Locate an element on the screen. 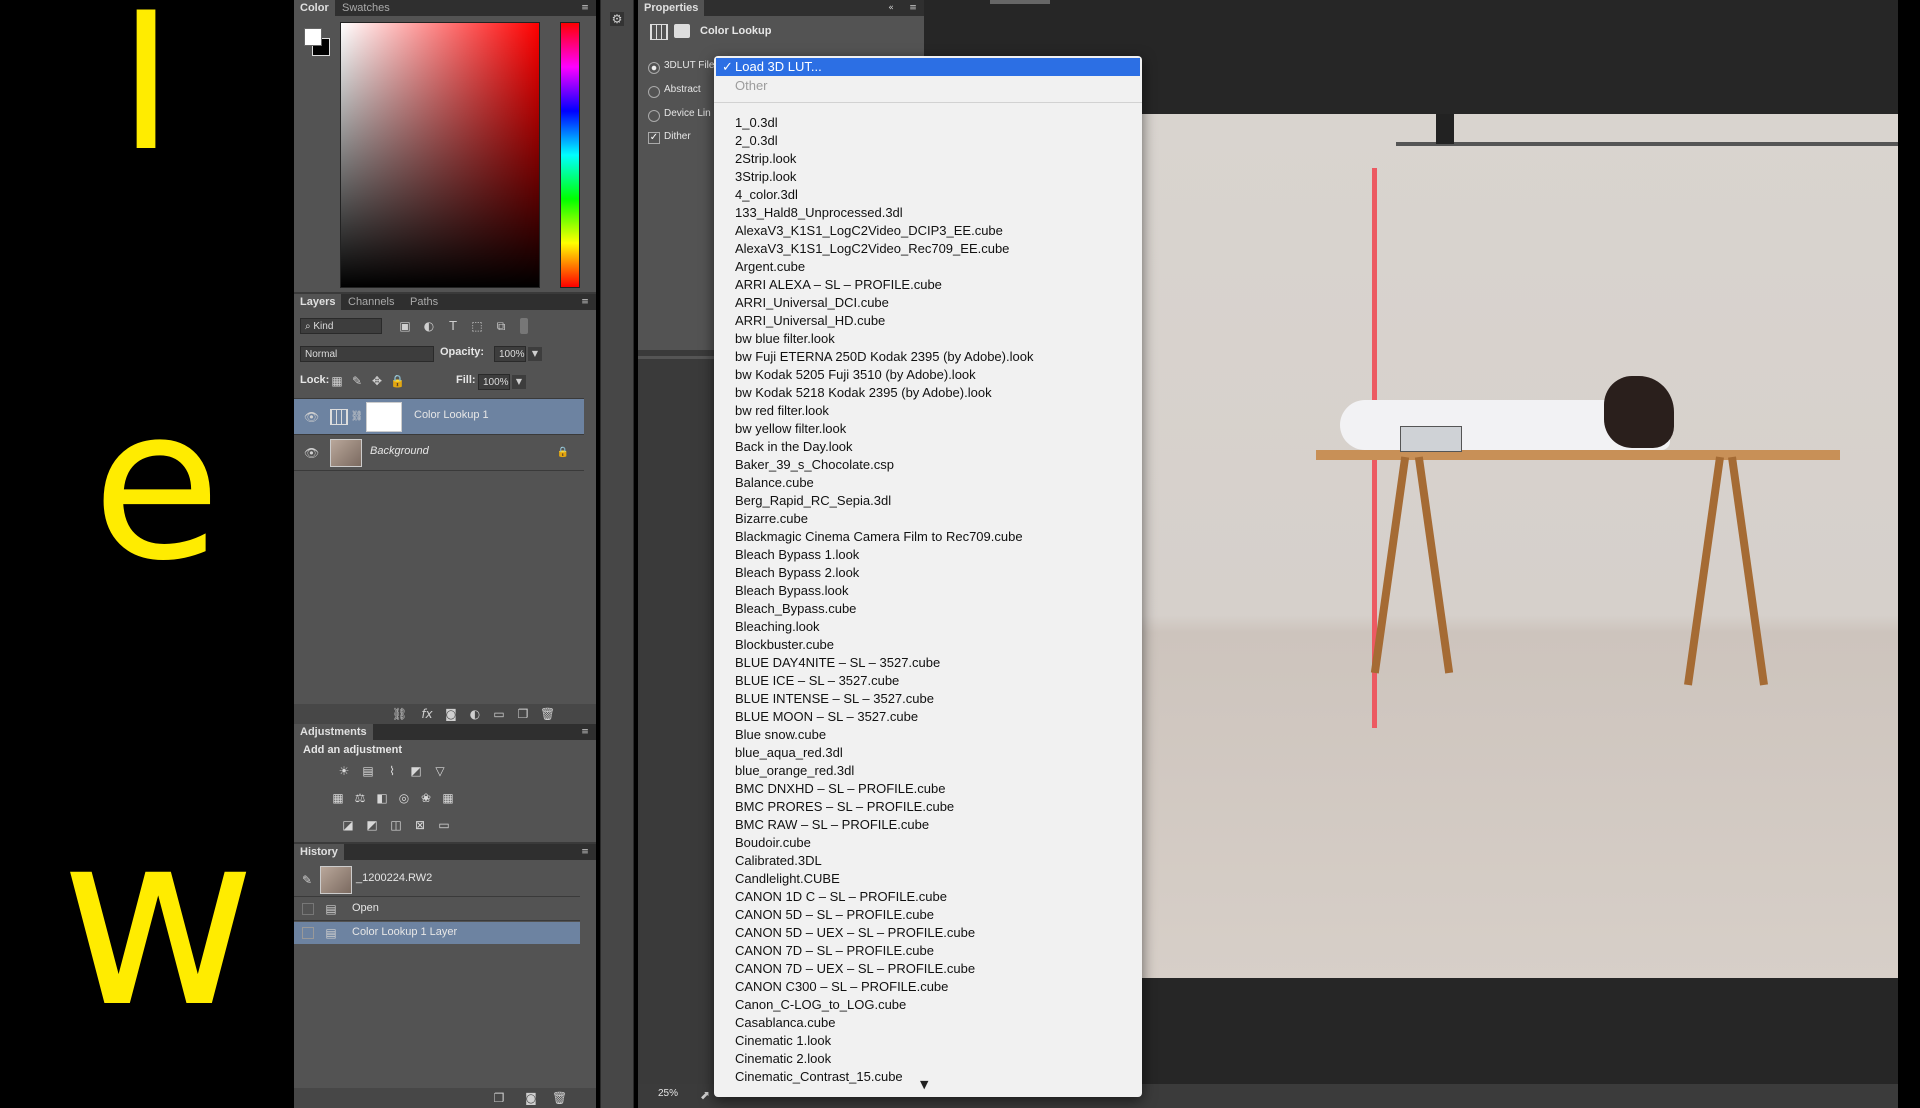 The width and height of the screenshot is (1920, 1108). layer-row-background: 👁 Background 🔒 is located at coordinates (439, 453).